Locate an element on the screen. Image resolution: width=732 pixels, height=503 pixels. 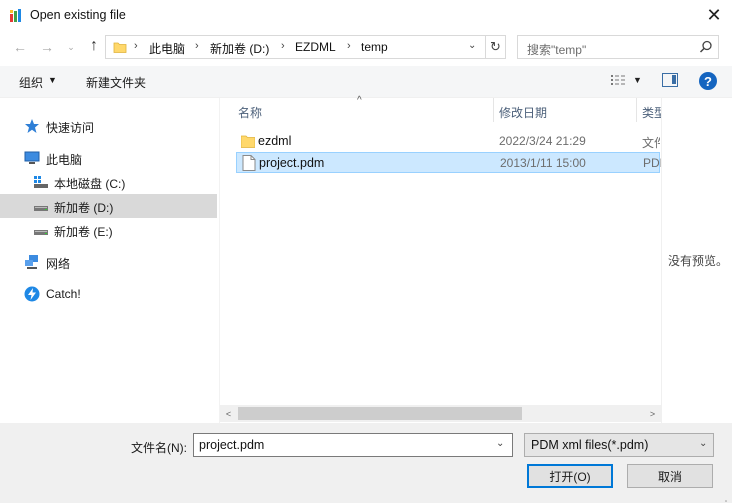
scroll-right-icon: > is located at coordinates (652, 413).